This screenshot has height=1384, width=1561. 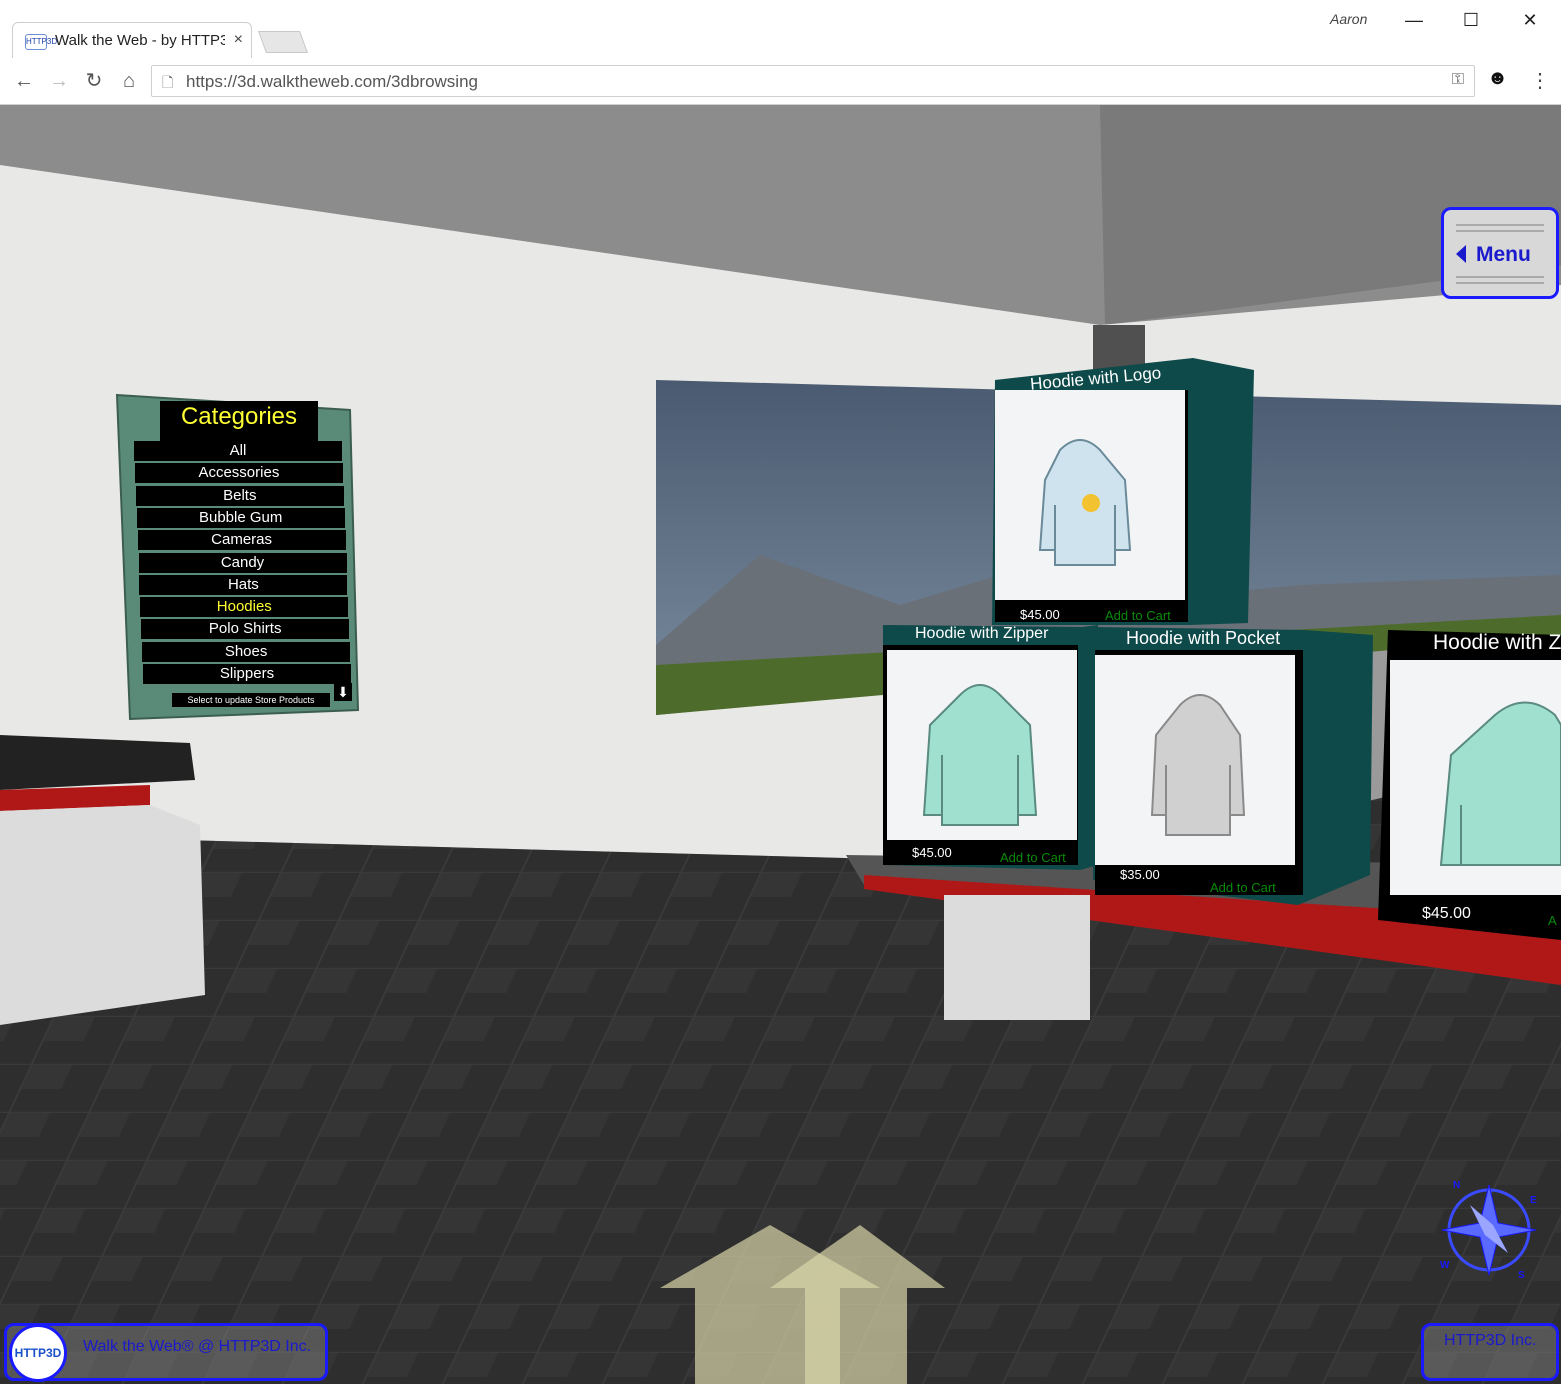 What do you see at coordinates (238, 40) in the screenshot?
I see `tab-close-icon: ×` at bounding box center [238, 40].